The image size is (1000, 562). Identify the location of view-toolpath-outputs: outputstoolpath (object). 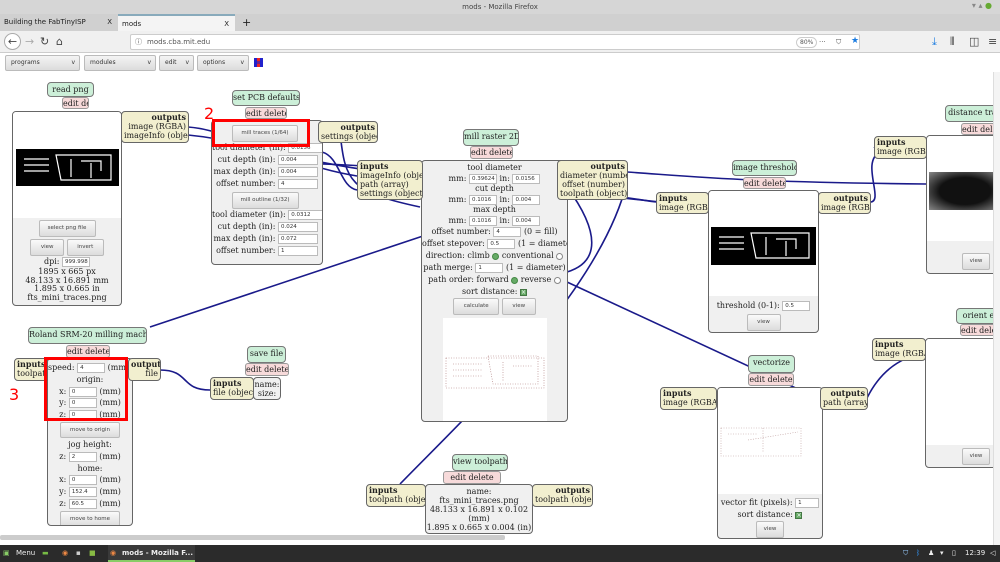
(562, 495).